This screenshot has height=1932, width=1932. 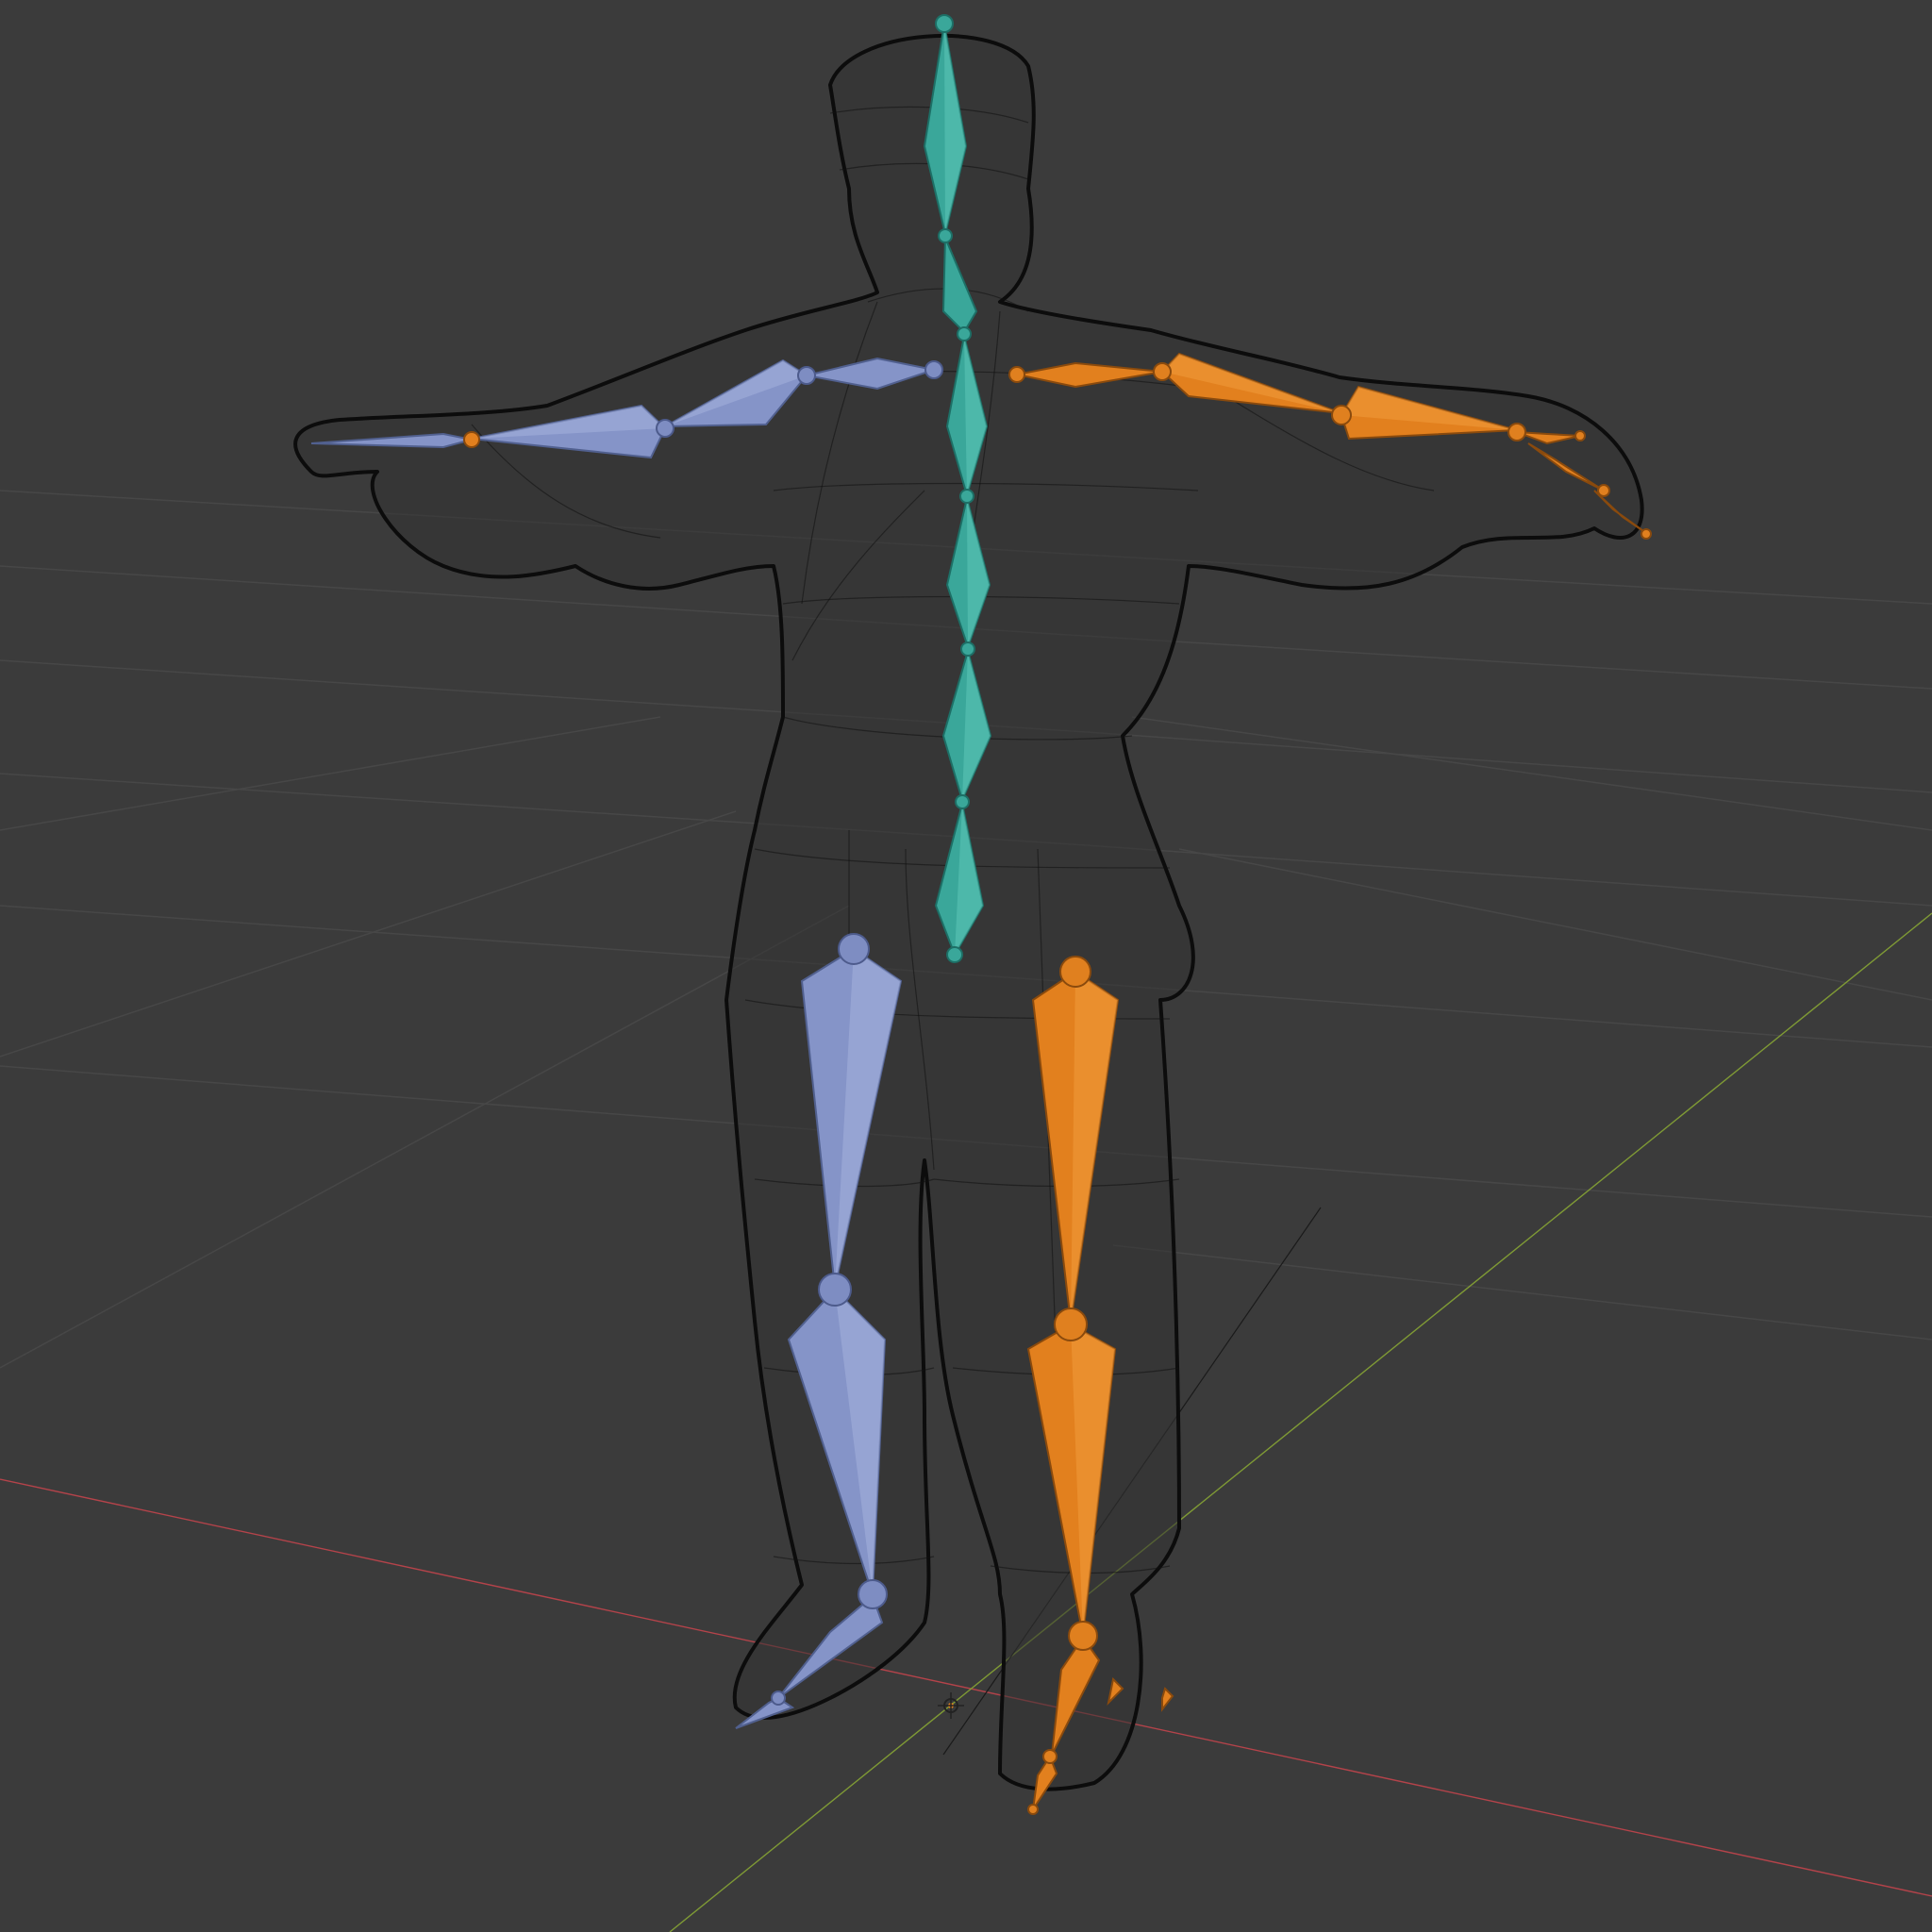 I want to click on left-forearm-joint, so click(x=665, y=429).